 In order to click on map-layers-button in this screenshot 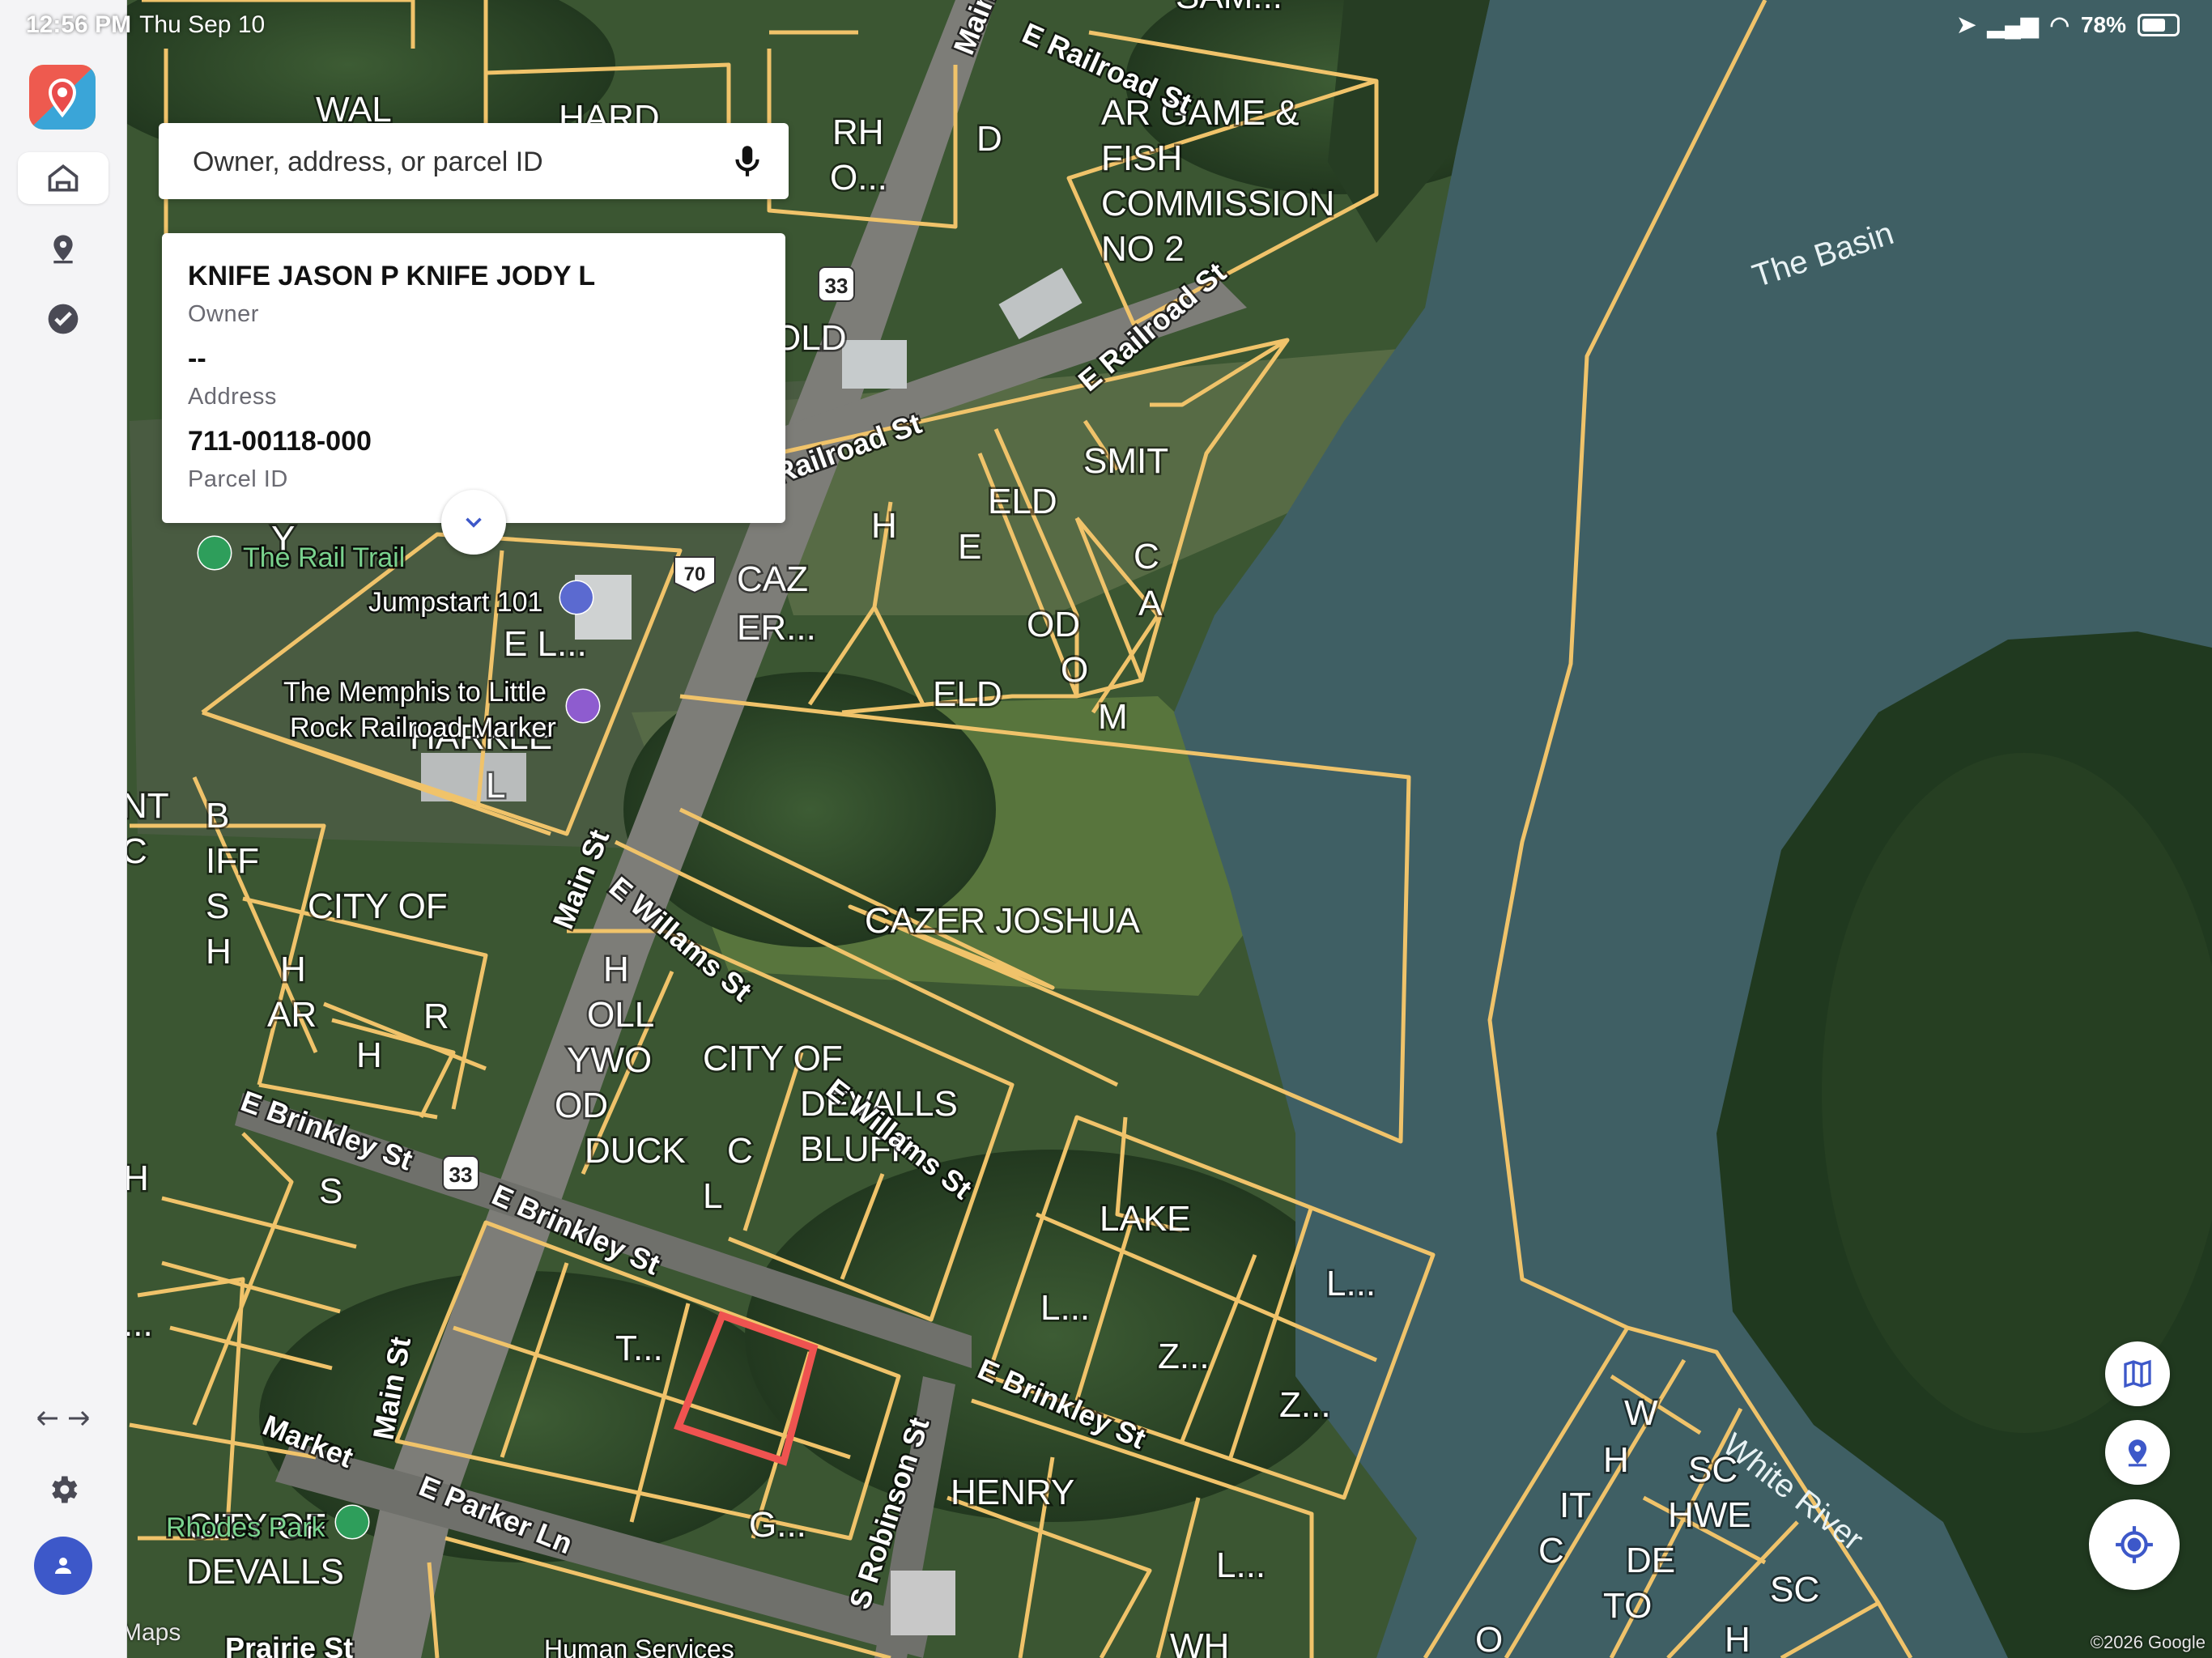, I will do `click(2137, 1373)`.